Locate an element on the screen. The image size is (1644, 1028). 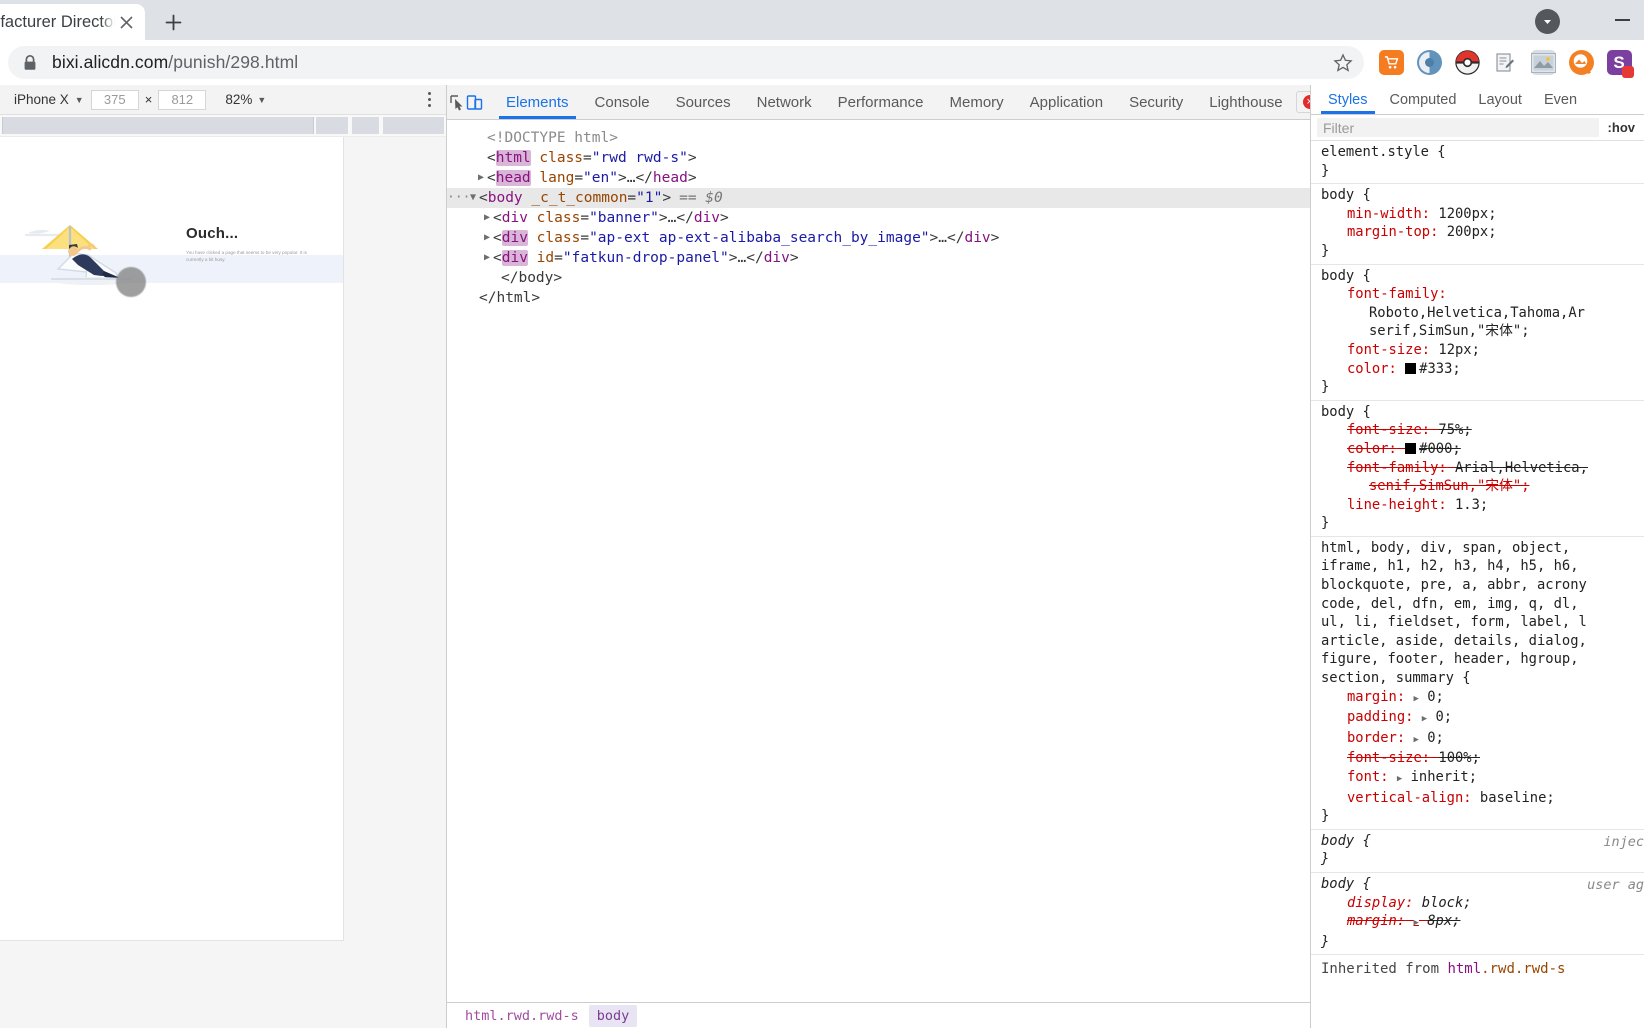
device-height-input: 812 is located at coordinates (182, 99).